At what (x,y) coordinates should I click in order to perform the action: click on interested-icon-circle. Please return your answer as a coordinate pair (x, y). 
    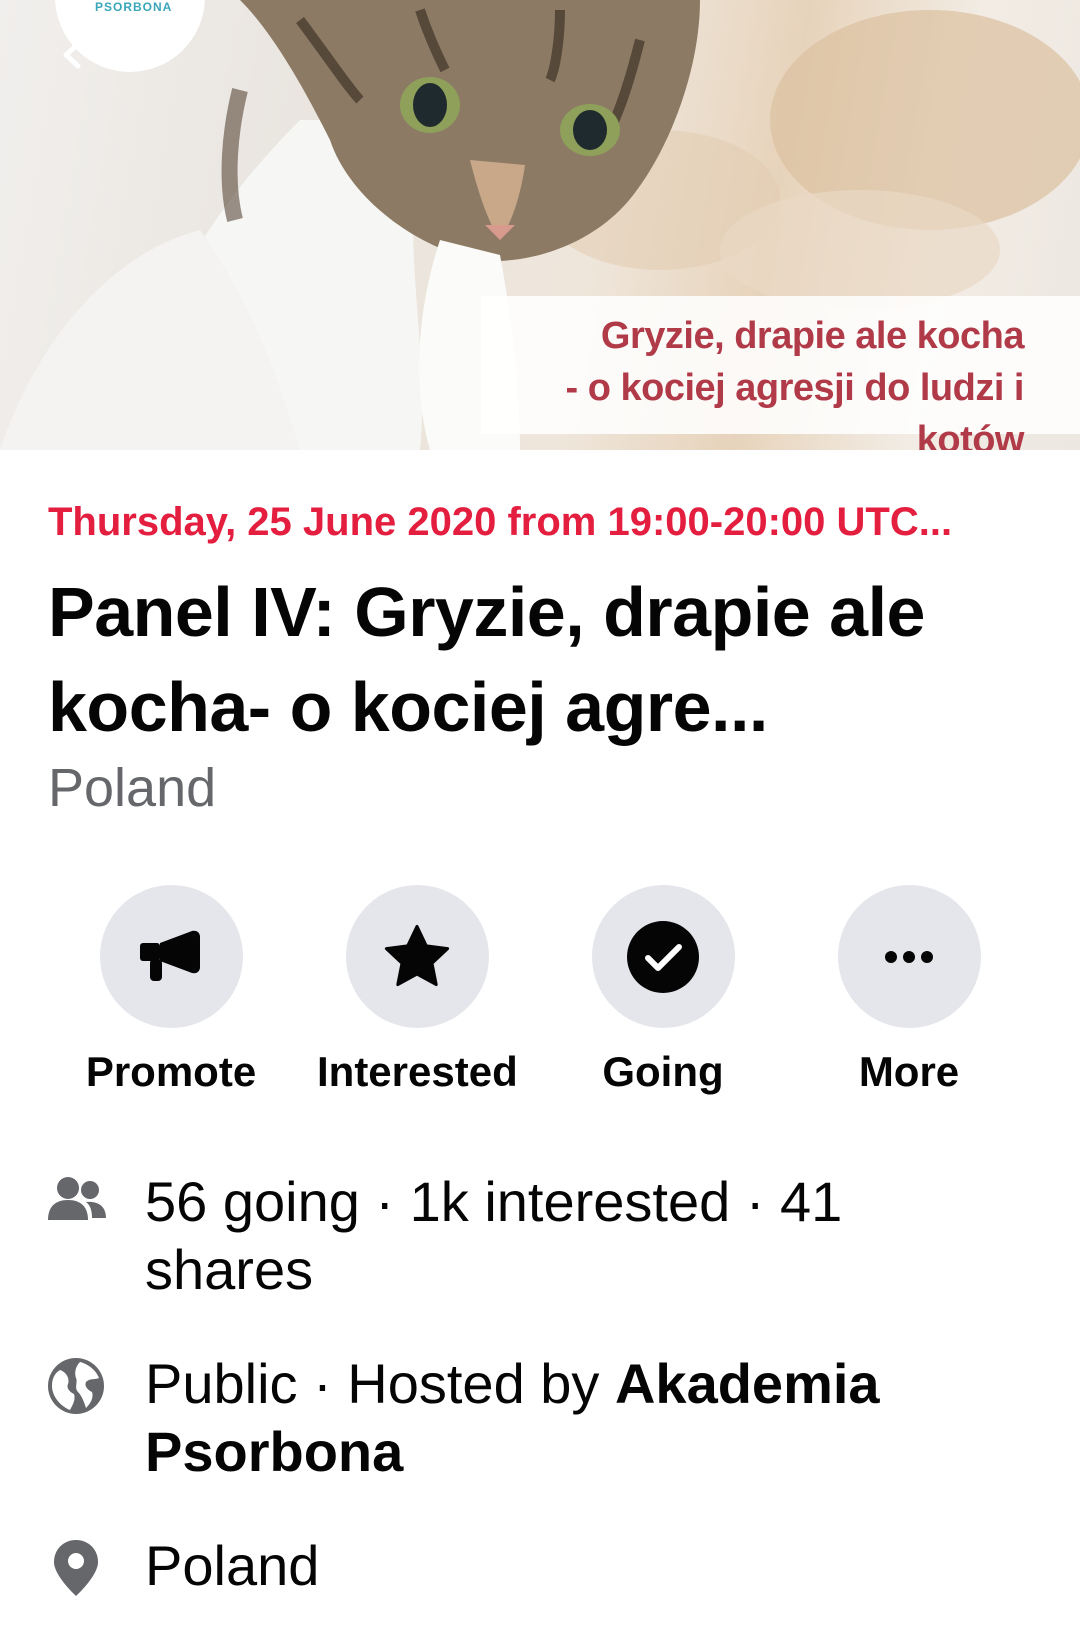
    Looking at the image, I should click on (417, 956).